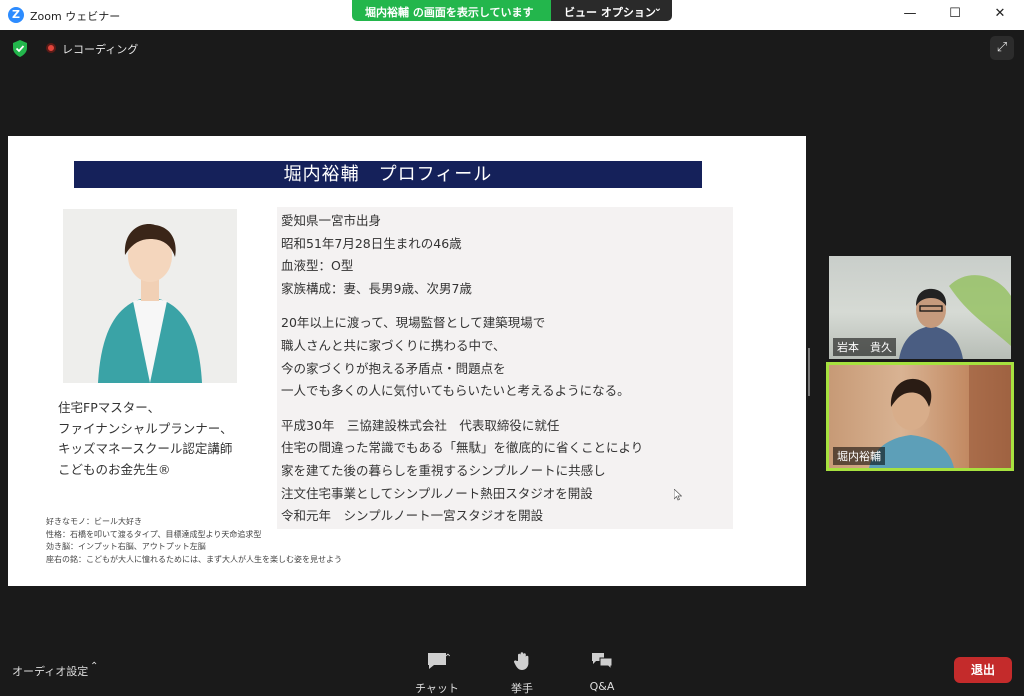 The image size is (1024, 696). Describe the element at coordinates (602, 672) in the screenshot. I see `qa-button: Q&A` at that location.